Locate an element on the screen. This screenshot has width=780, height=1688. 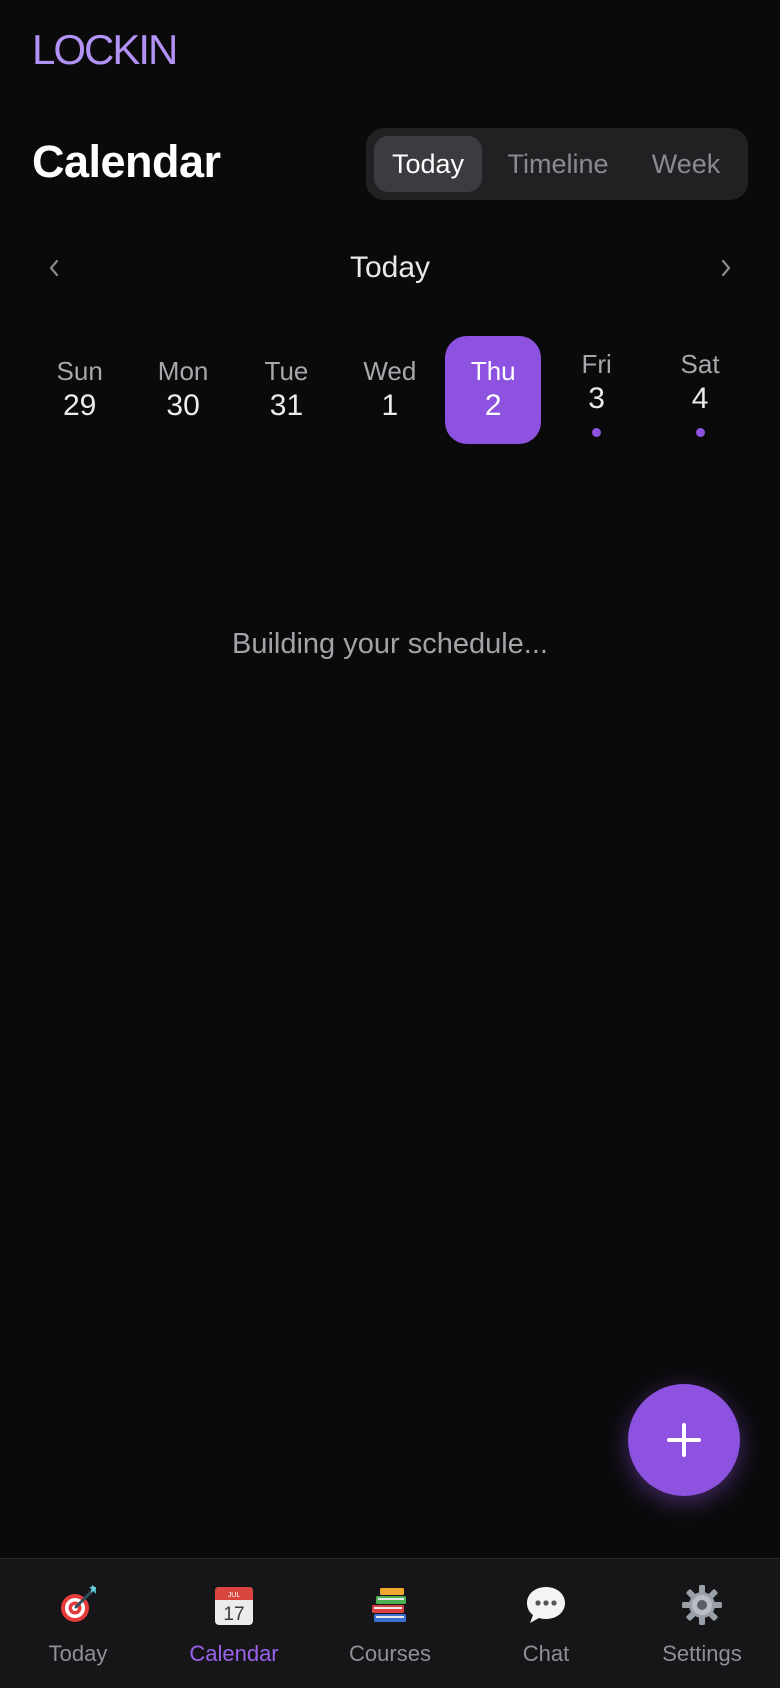
day-tue: Tue 31 is located at coordinates (286, 390).